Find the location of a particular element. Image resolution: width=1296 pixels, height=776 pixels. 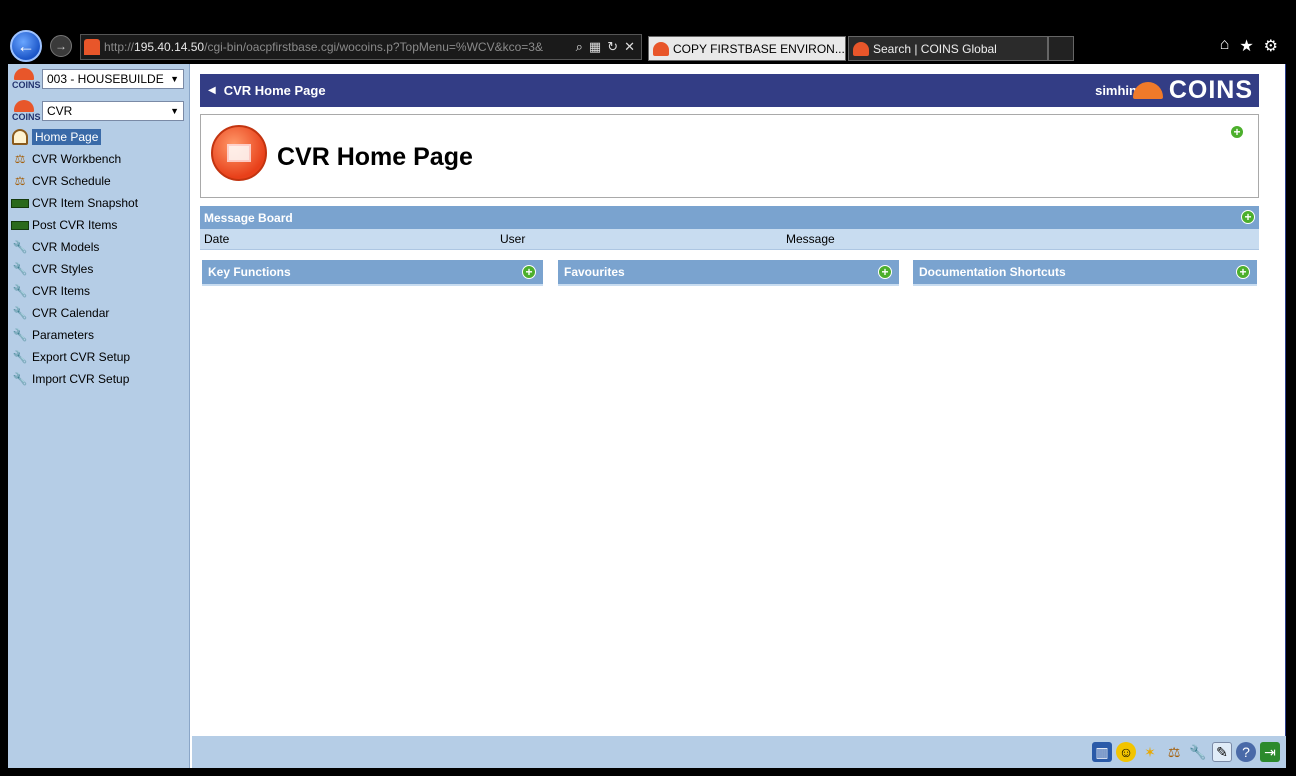

message-board: Message Board + Date User Message is located at coordinates (729, 228).